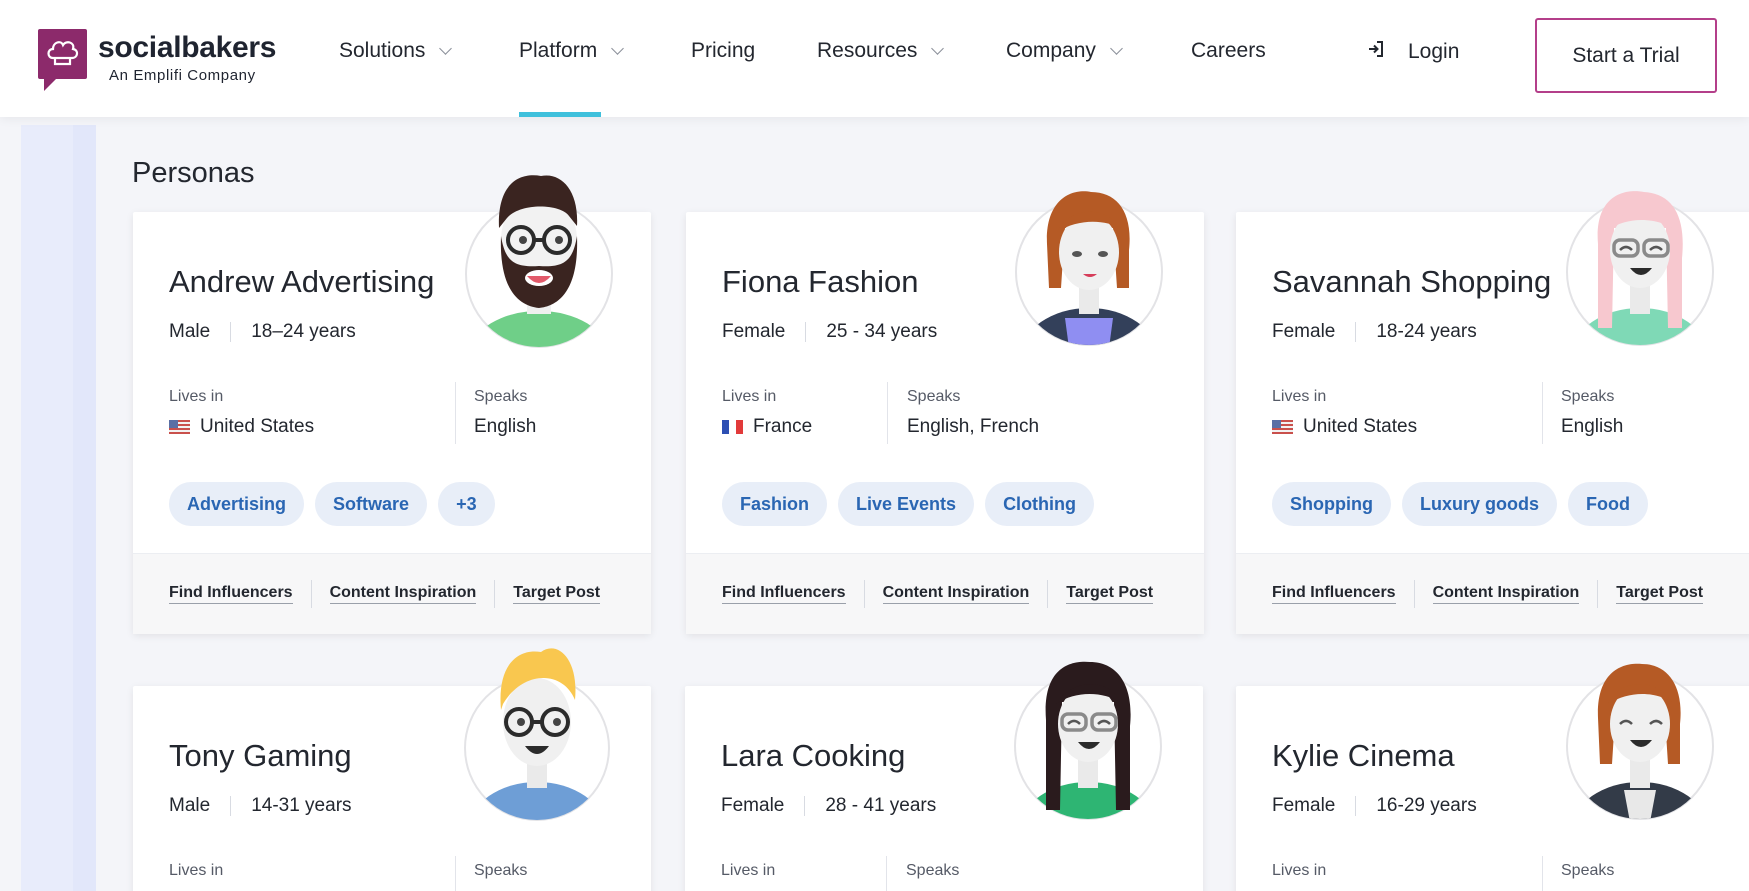 The height and width of the screenshot is (891, 1749). I want to click on persona-name: Andrew Advertising, so click(302, 281).